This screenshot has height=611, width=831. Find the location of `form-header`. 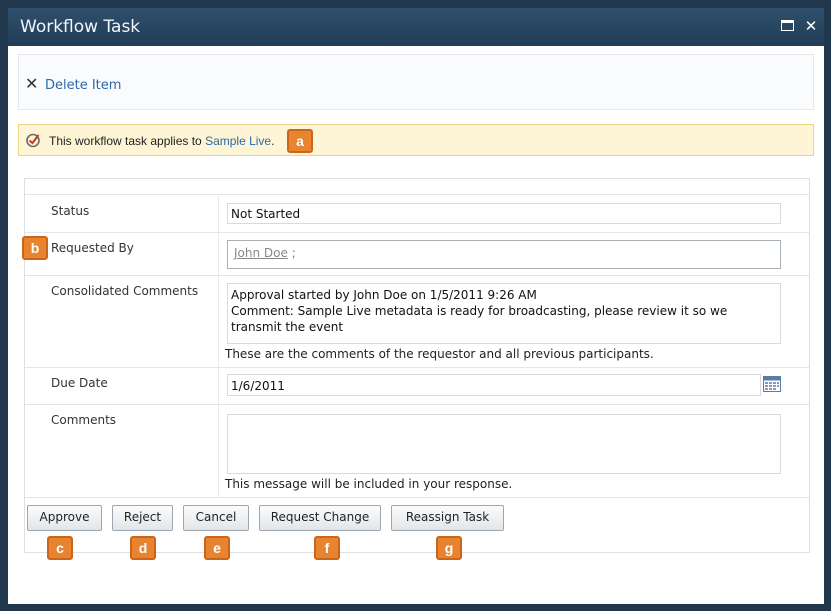

form-header is located at coordinates (417, 187).